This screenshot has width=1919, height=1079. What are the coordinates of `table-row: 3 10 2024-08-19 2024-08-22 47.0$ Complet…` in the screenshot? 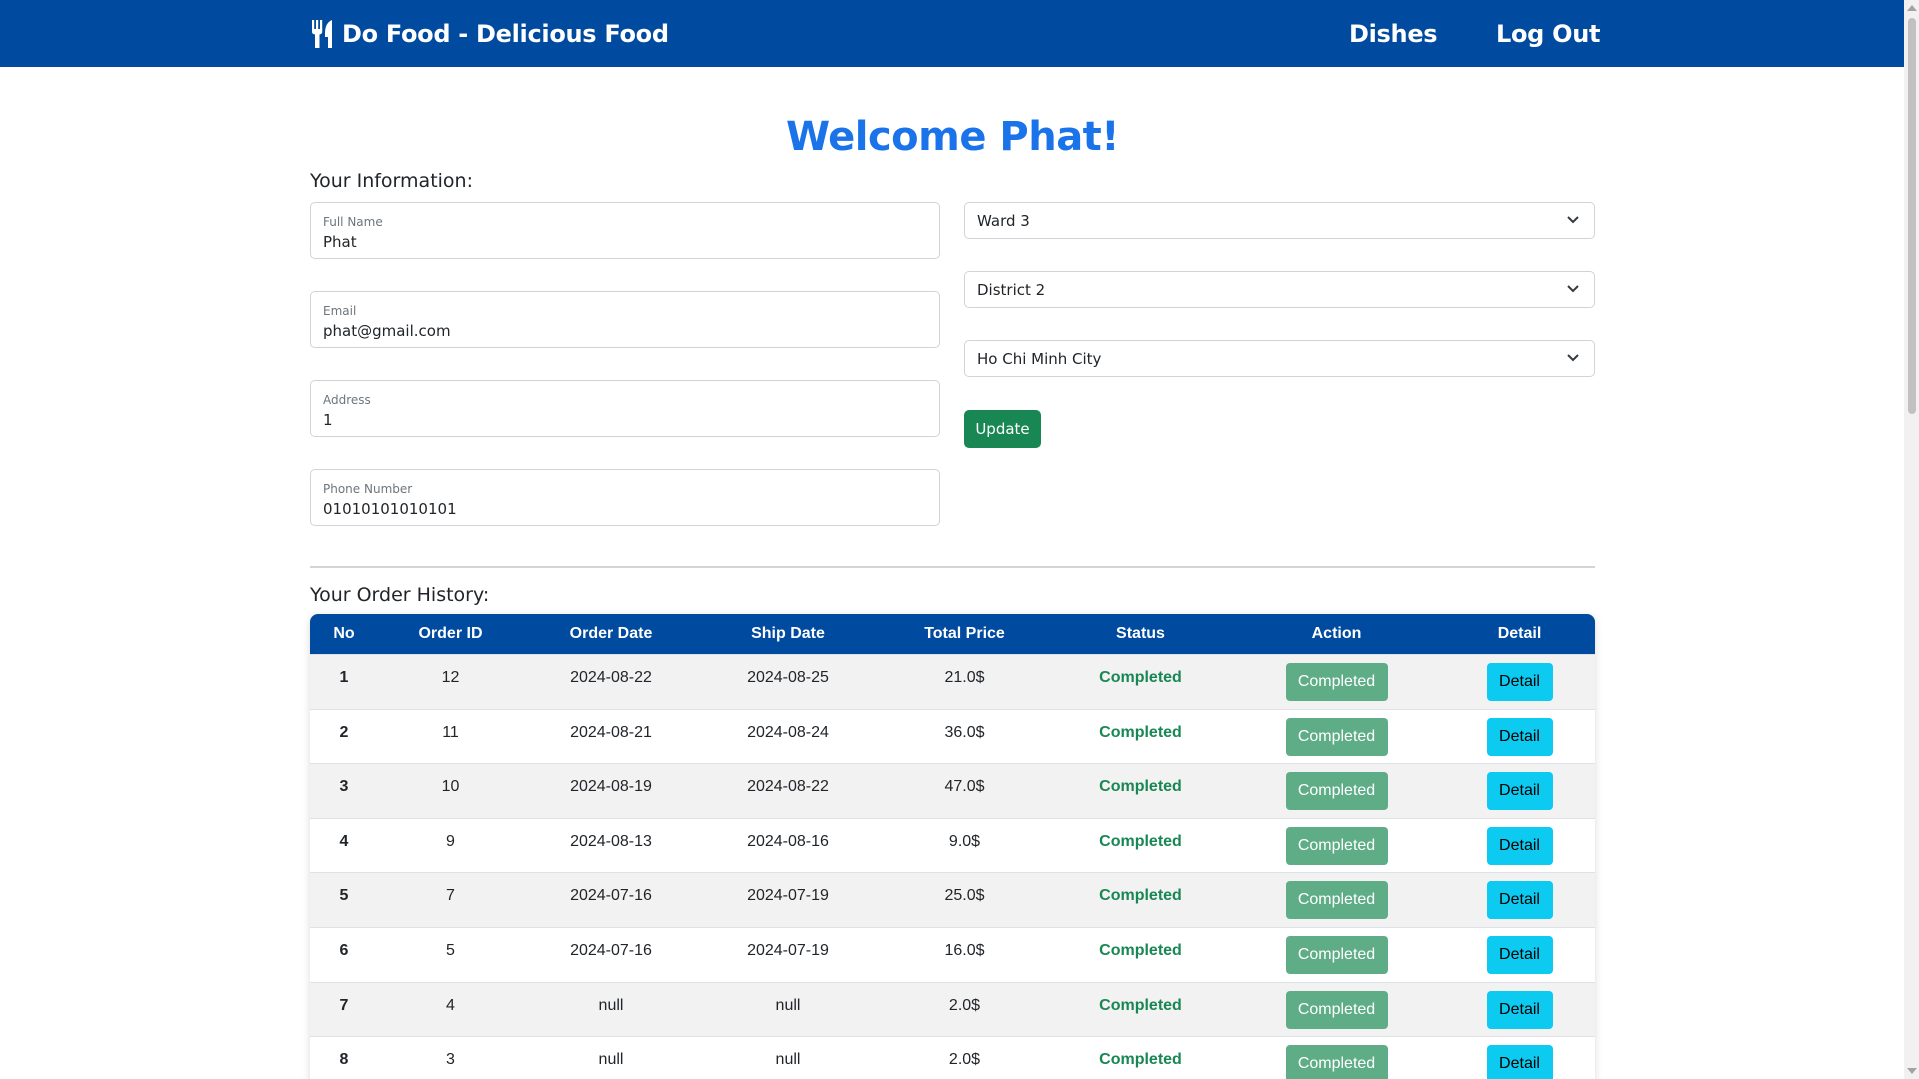 It's located at (952, 790).